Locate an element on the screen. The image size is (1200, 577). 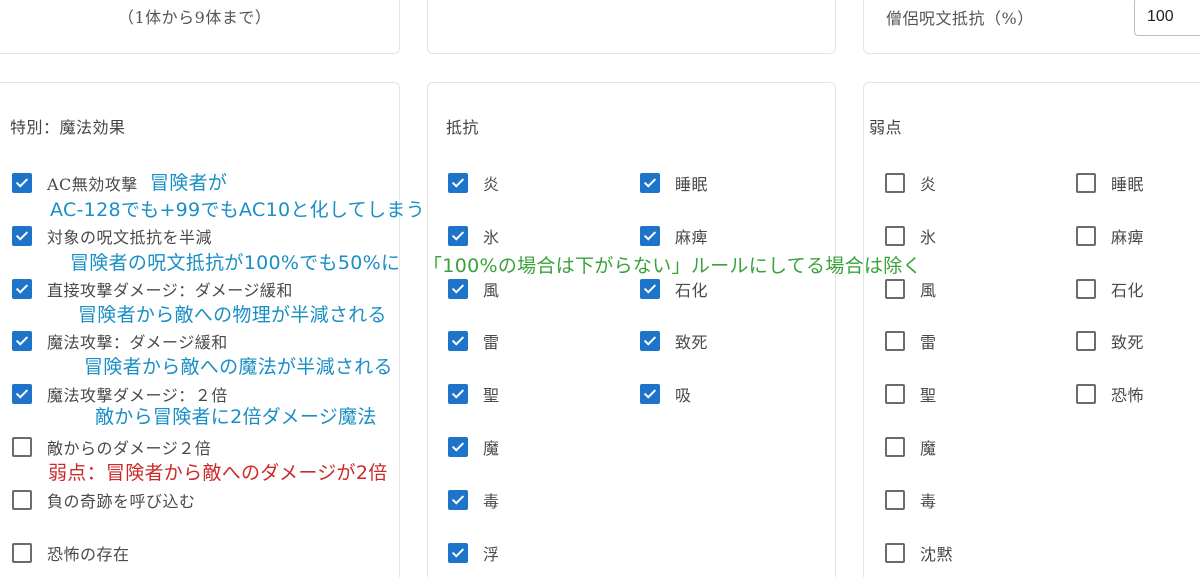
special-effect-option: 敵からのダメージ２倍 is located at coordinates (111, 447).